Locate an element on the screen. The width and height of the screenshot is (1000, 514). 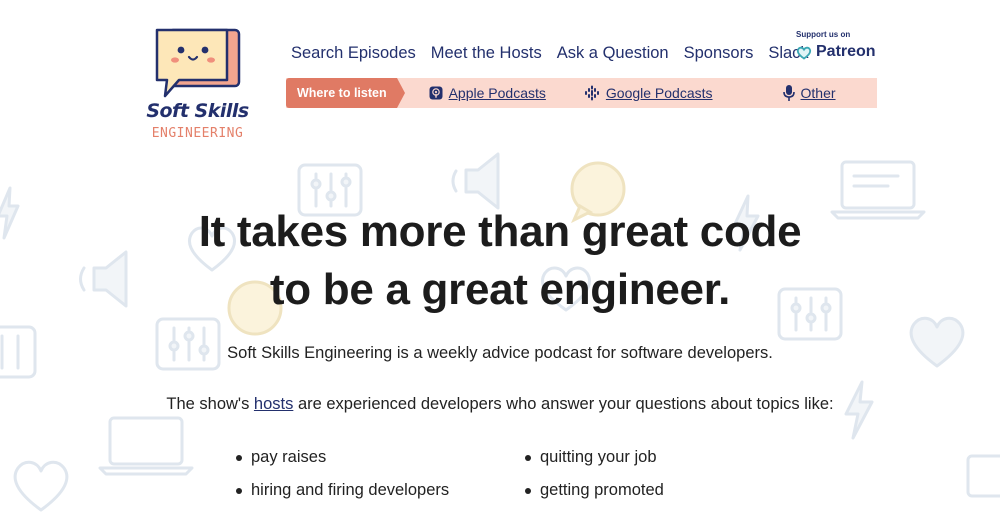
nav-meet-the-hosts: Meet the Hosts is located at coordinates (486, 53).